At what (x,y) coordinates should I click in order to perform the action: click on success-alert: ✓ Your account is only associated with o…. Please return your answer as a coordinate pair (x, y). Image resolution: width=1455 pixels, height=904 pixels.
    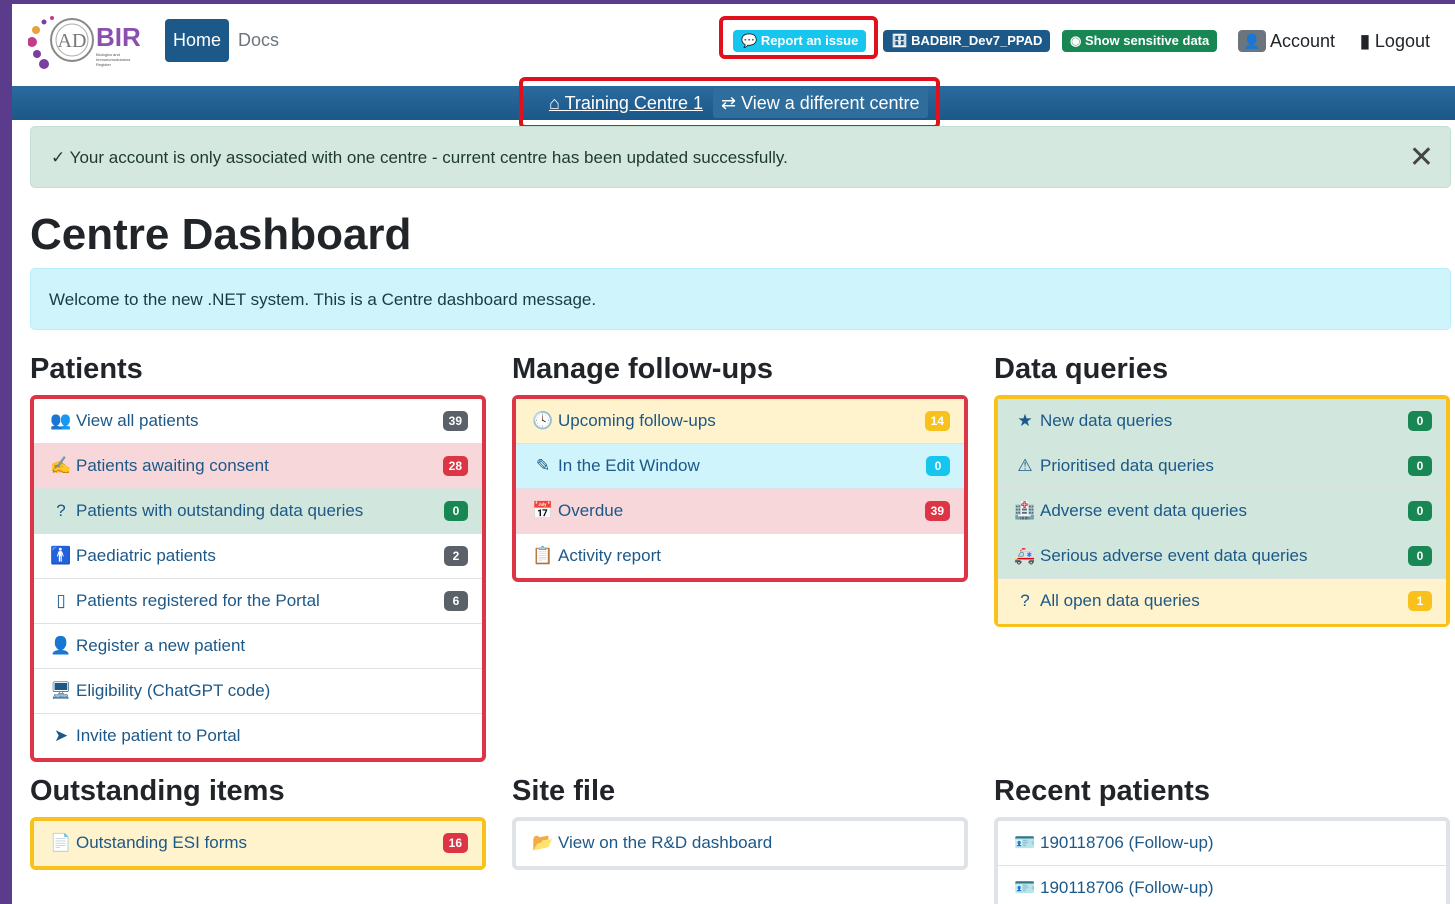
    Looking at the image, I should click on (740, 157).